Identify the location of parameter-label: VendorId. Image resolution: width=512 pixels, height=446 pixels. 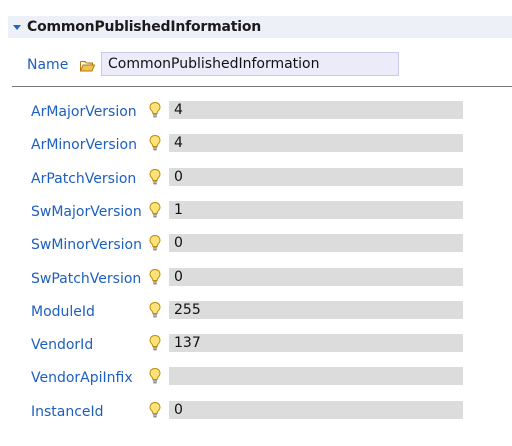
(62, 345).